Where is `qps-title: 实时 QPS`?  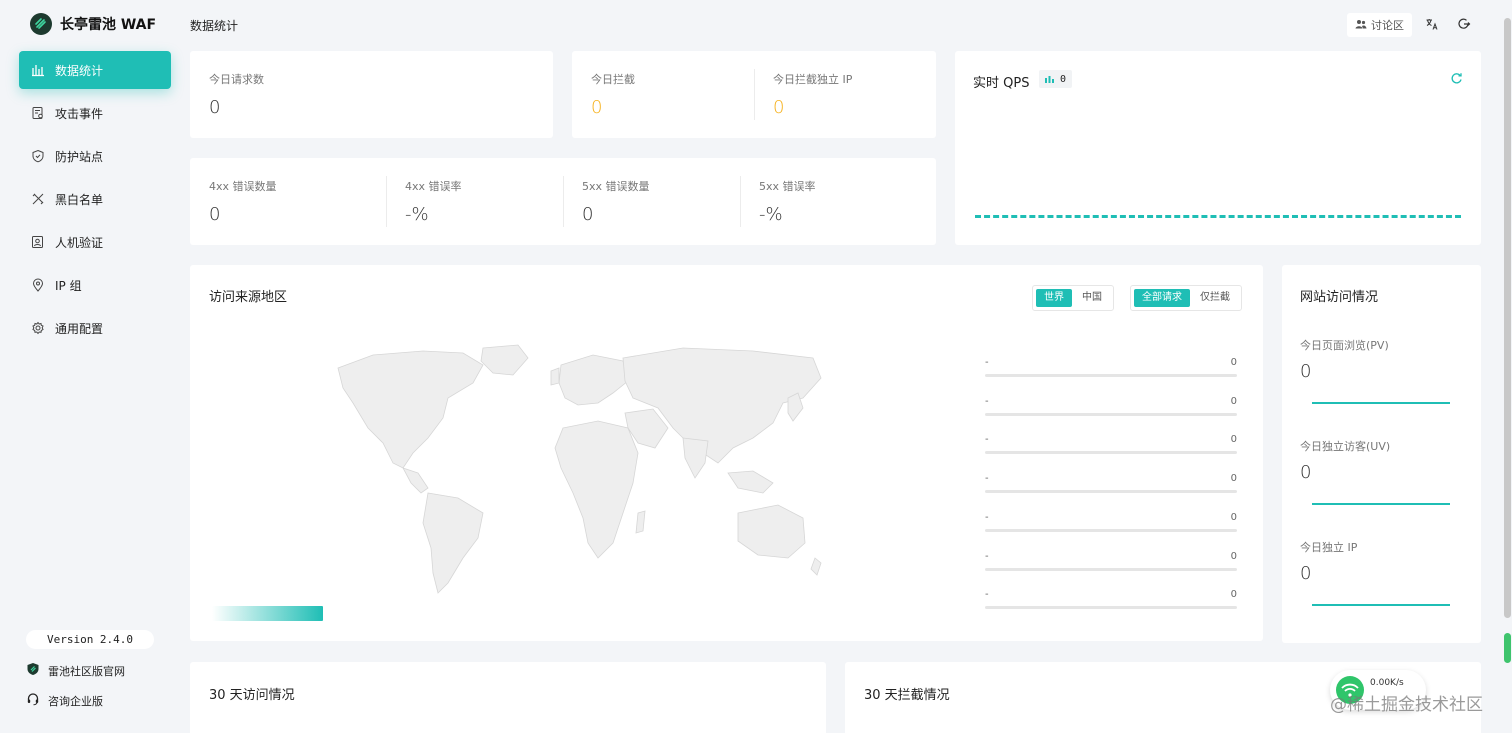 qps-title: 实时 QPS is located at coordinates (1001, 83).